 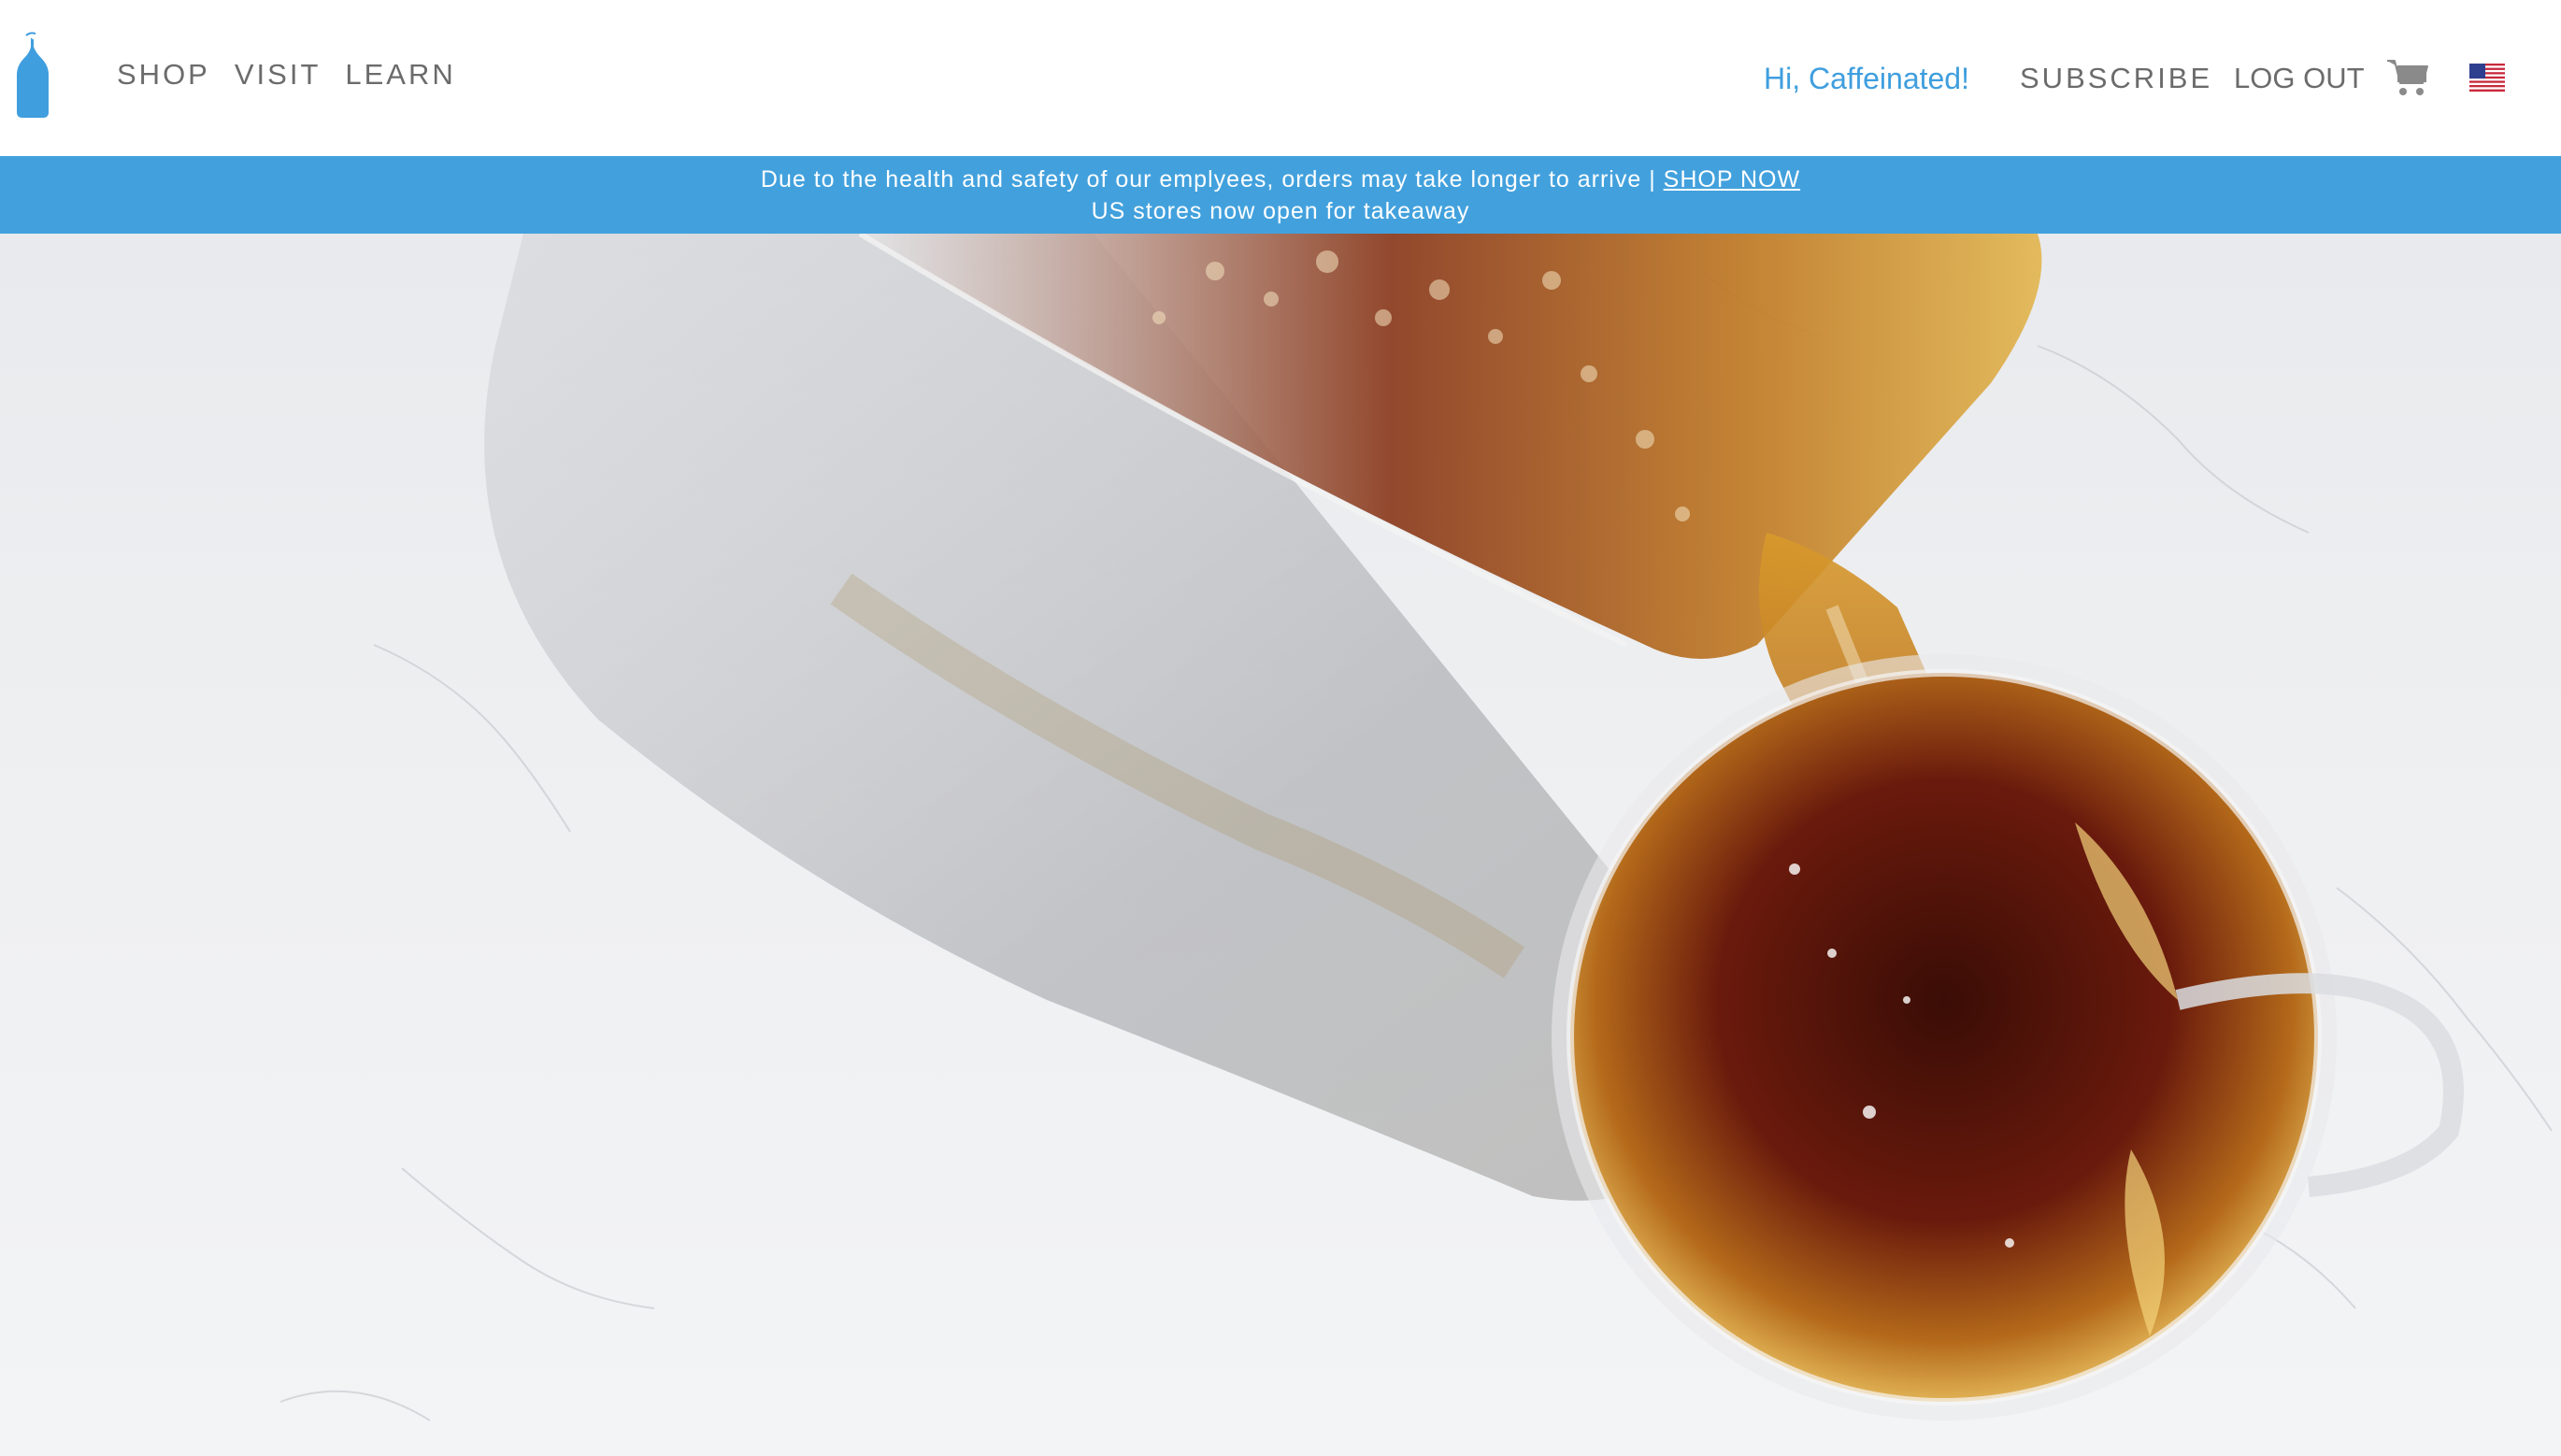 I want to click on subscribe-link: SUBSCRIBE, so click(x=2116, y=78).